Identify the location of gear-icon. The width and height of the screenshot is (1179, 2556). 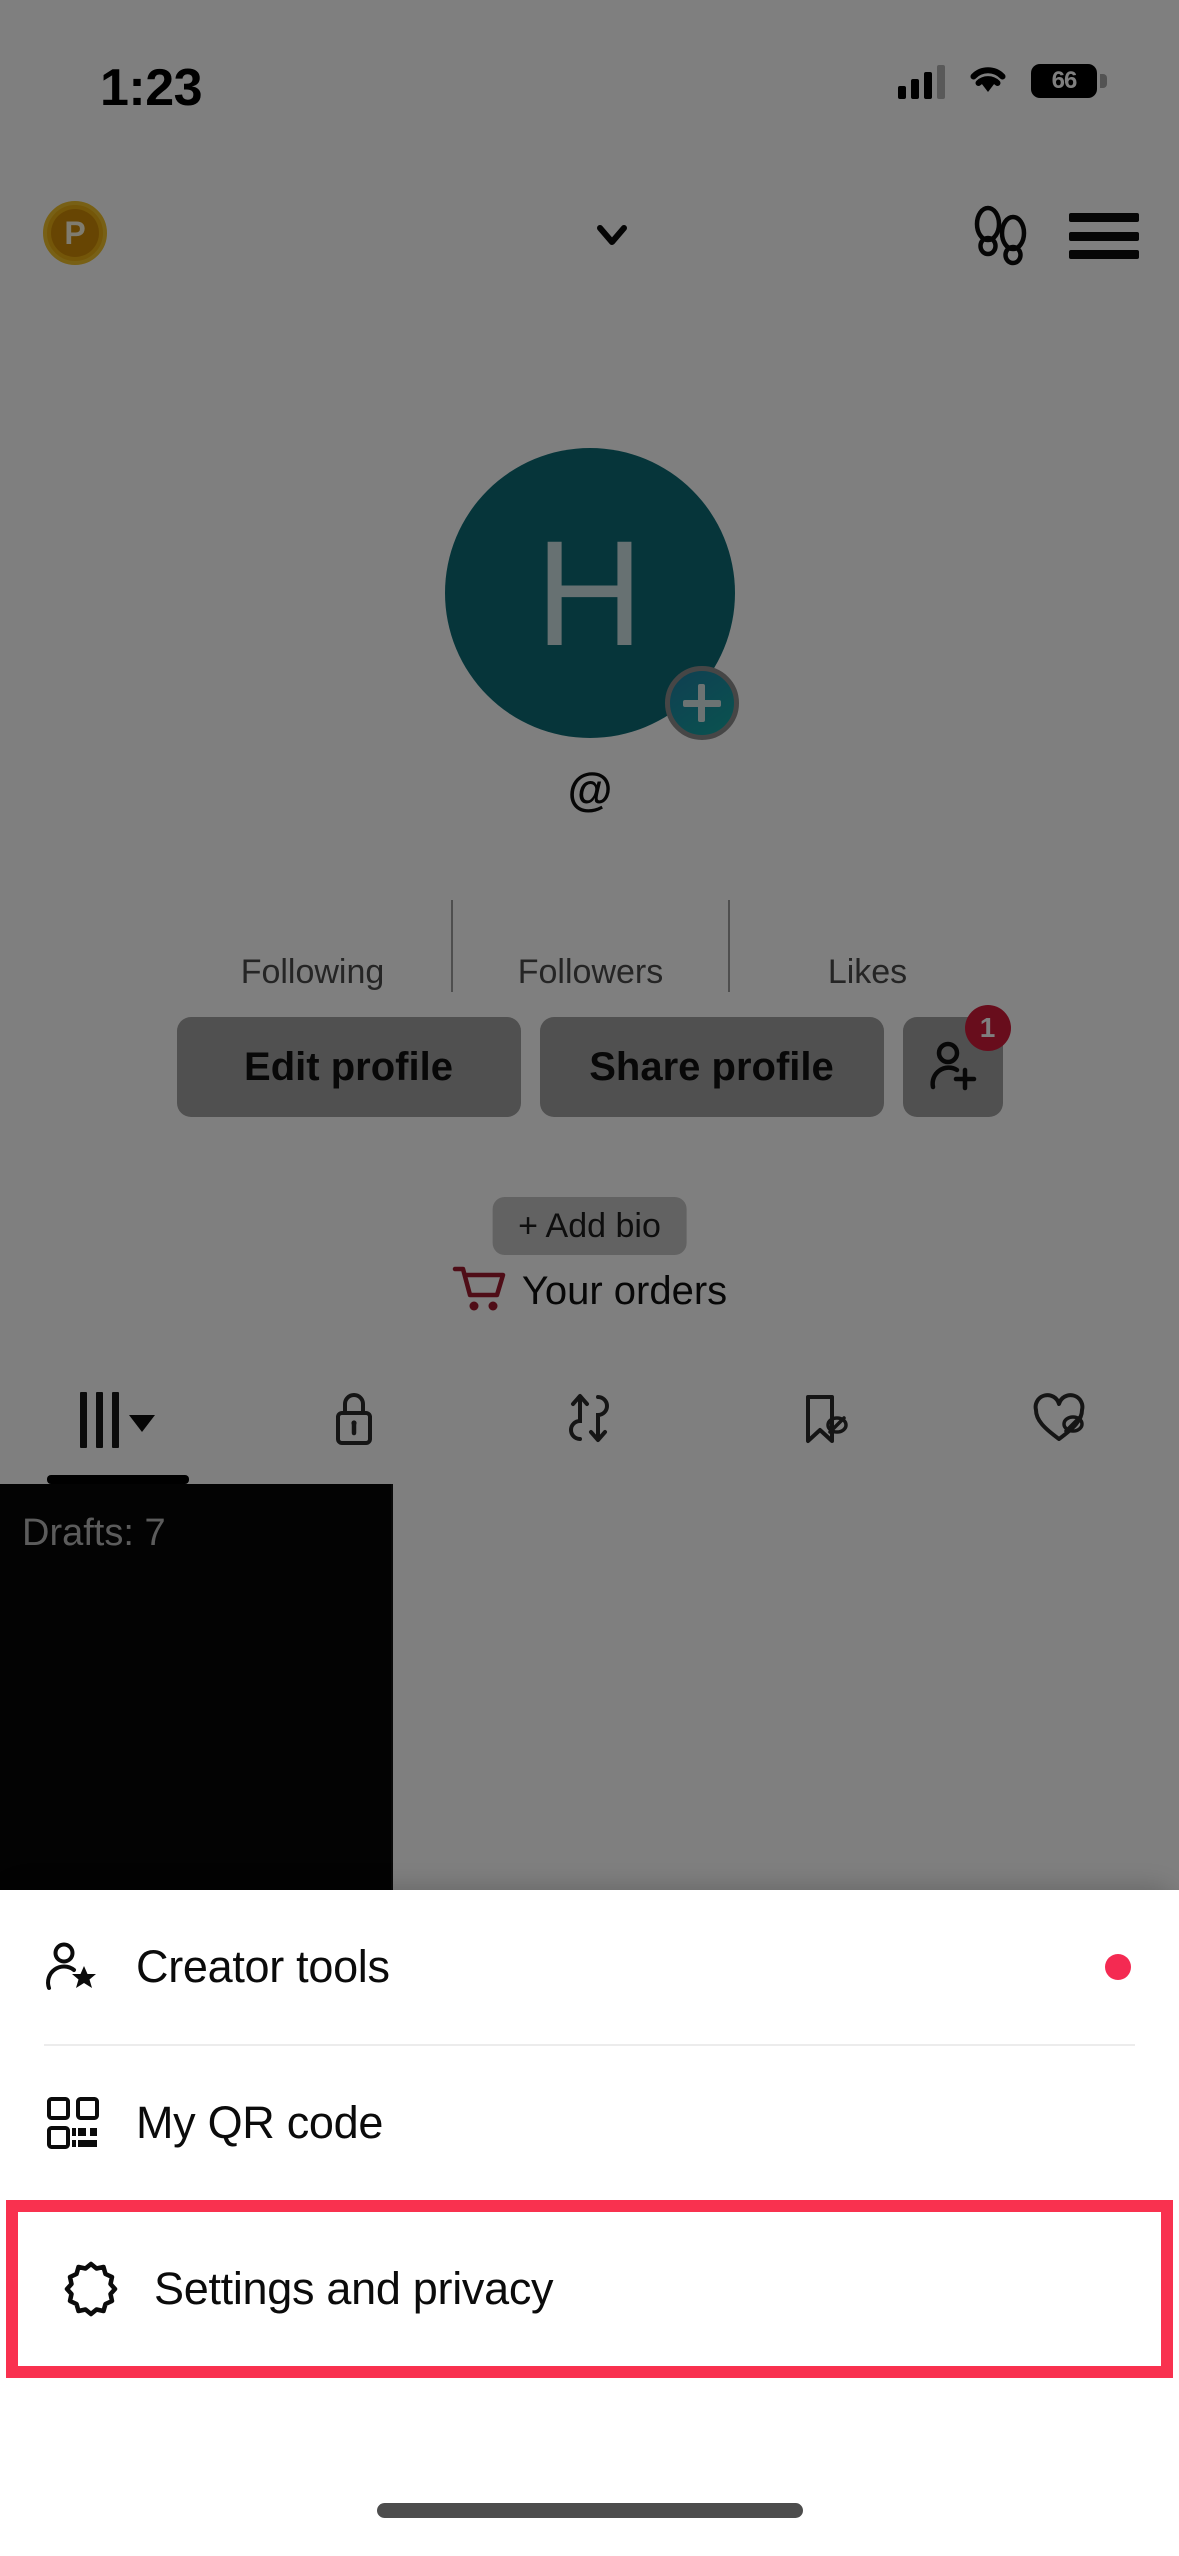
(91, 2289).